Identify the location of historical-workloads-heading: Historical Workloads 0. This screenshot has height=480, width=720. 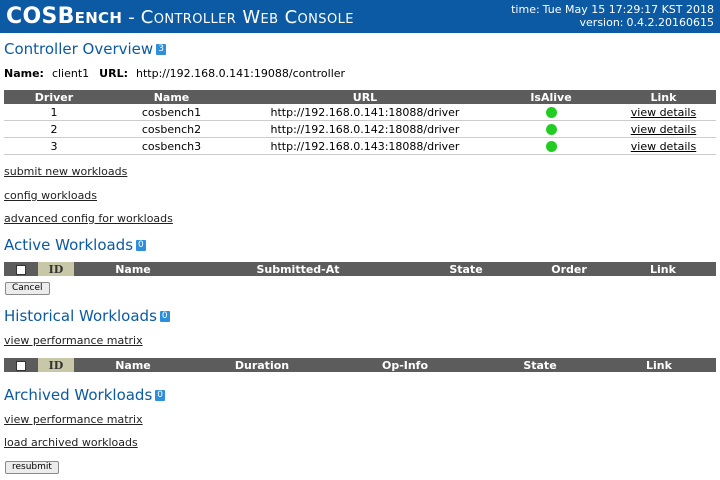
(87, 316).